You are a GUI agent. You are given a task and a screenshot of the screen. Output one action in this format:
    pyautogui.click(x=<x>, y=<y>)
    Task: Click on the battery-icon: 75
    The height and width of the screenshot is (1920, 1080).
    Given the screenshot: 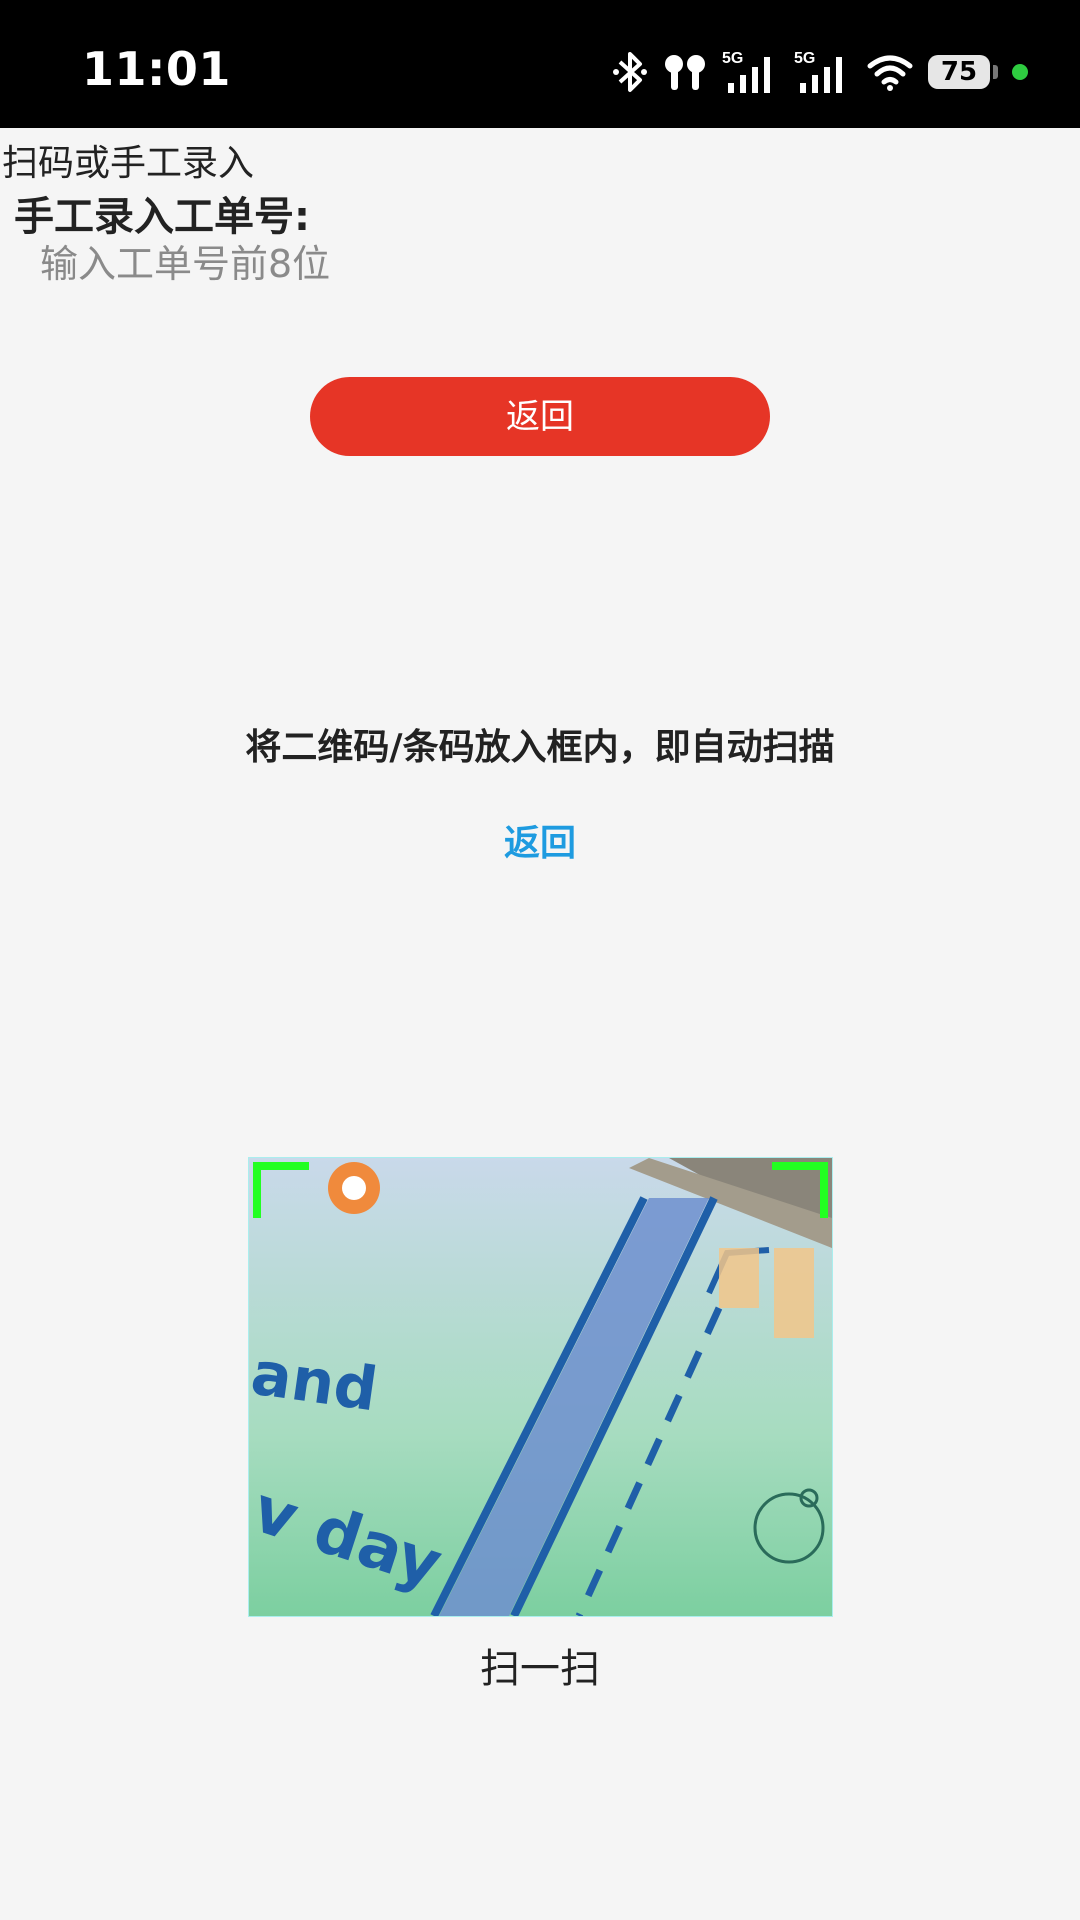 What is the action you would take?
    pyautogui.click(x=963, y=72)
    